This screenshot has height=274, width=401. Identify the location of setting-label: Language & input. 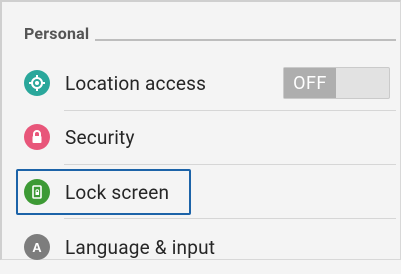
(140, 247).